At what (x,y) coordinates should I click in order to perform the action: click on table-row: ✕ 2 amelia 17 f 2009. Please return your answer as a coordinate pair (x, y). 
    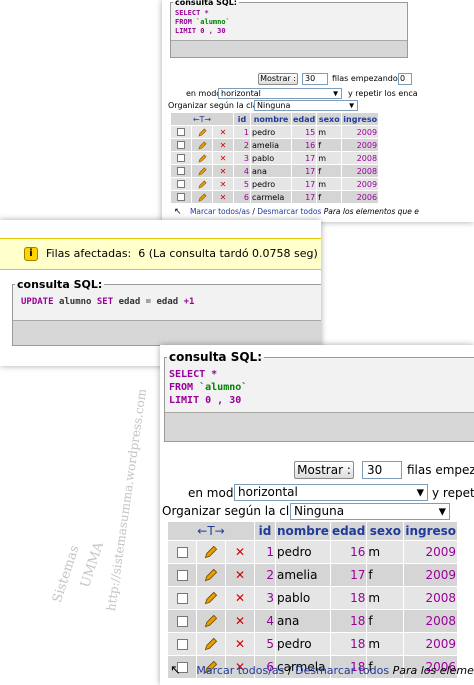
    Looking at the image, I should click on (313, 575).